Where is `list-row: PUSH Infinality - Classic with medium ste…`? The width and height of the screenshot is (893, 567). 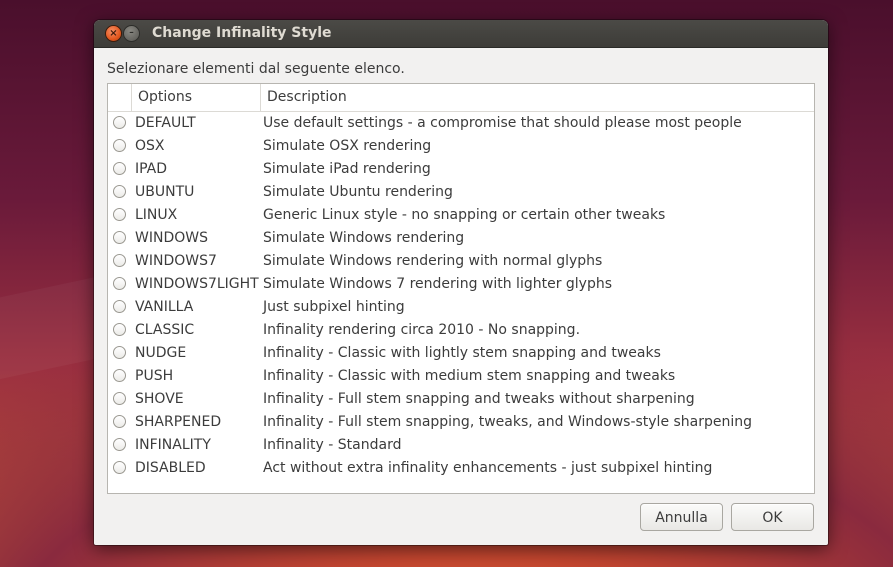
list-row: PUSH Infinality - Classic with medium ste… is located at coordinates (461, 376).